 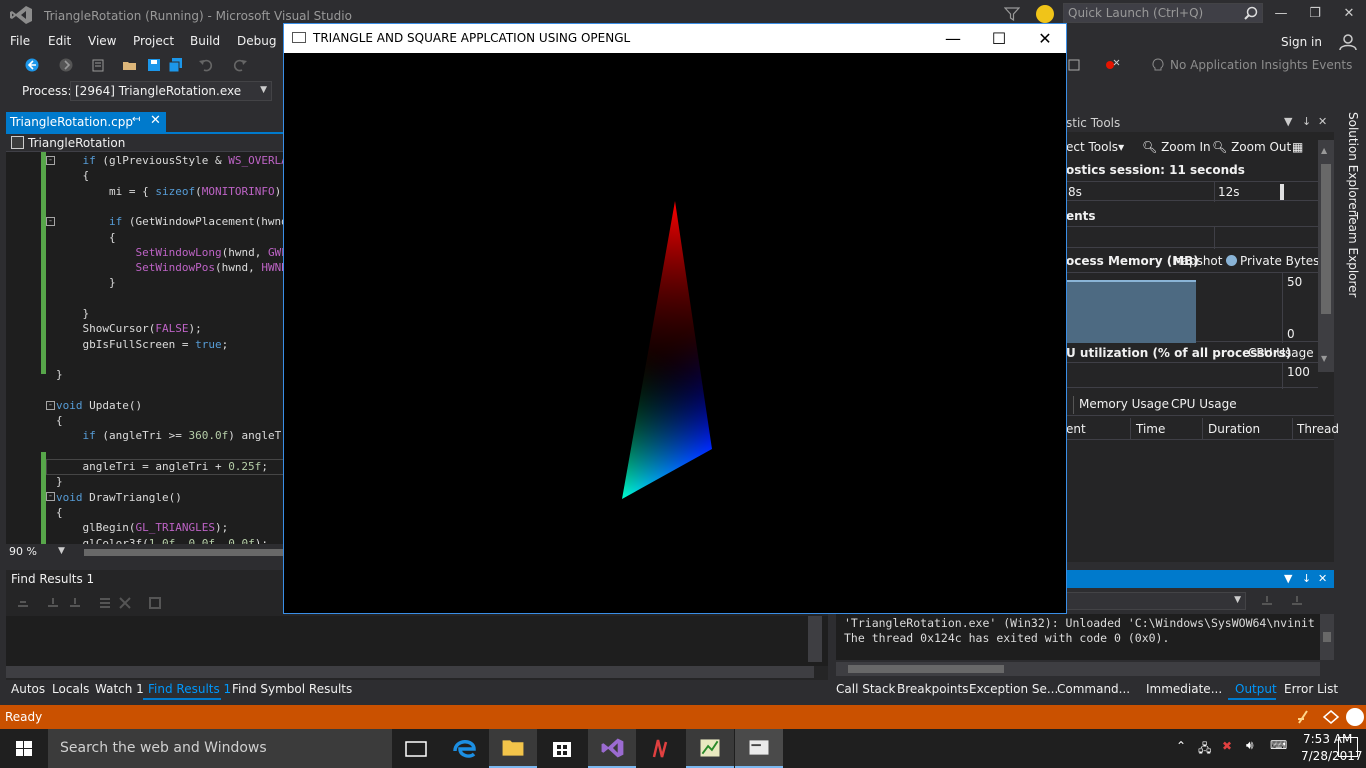 I want to click on redo-icon, so click(x=240, y=65).